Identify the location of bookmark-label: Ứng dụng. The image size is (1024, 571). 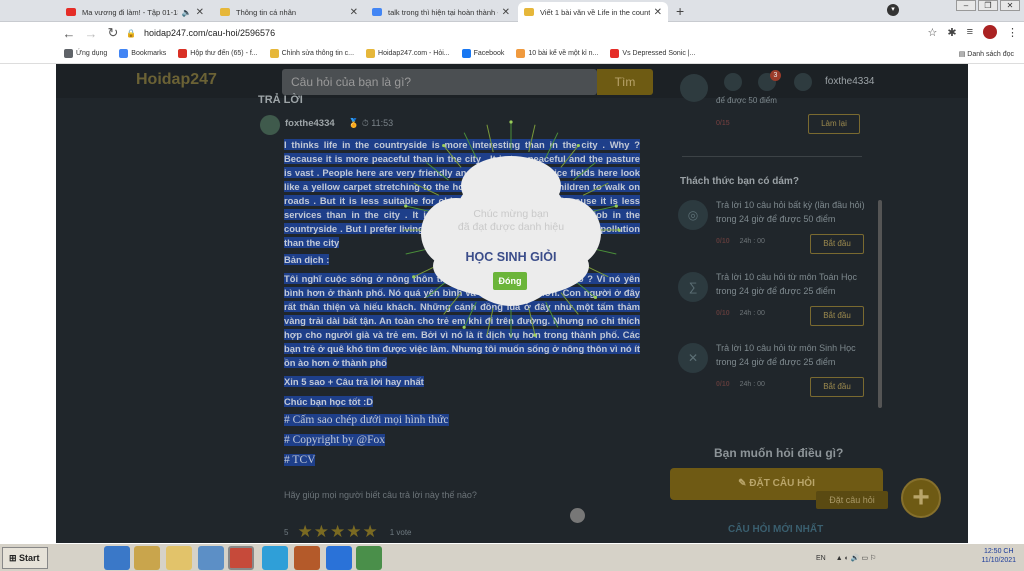
(92, 53).